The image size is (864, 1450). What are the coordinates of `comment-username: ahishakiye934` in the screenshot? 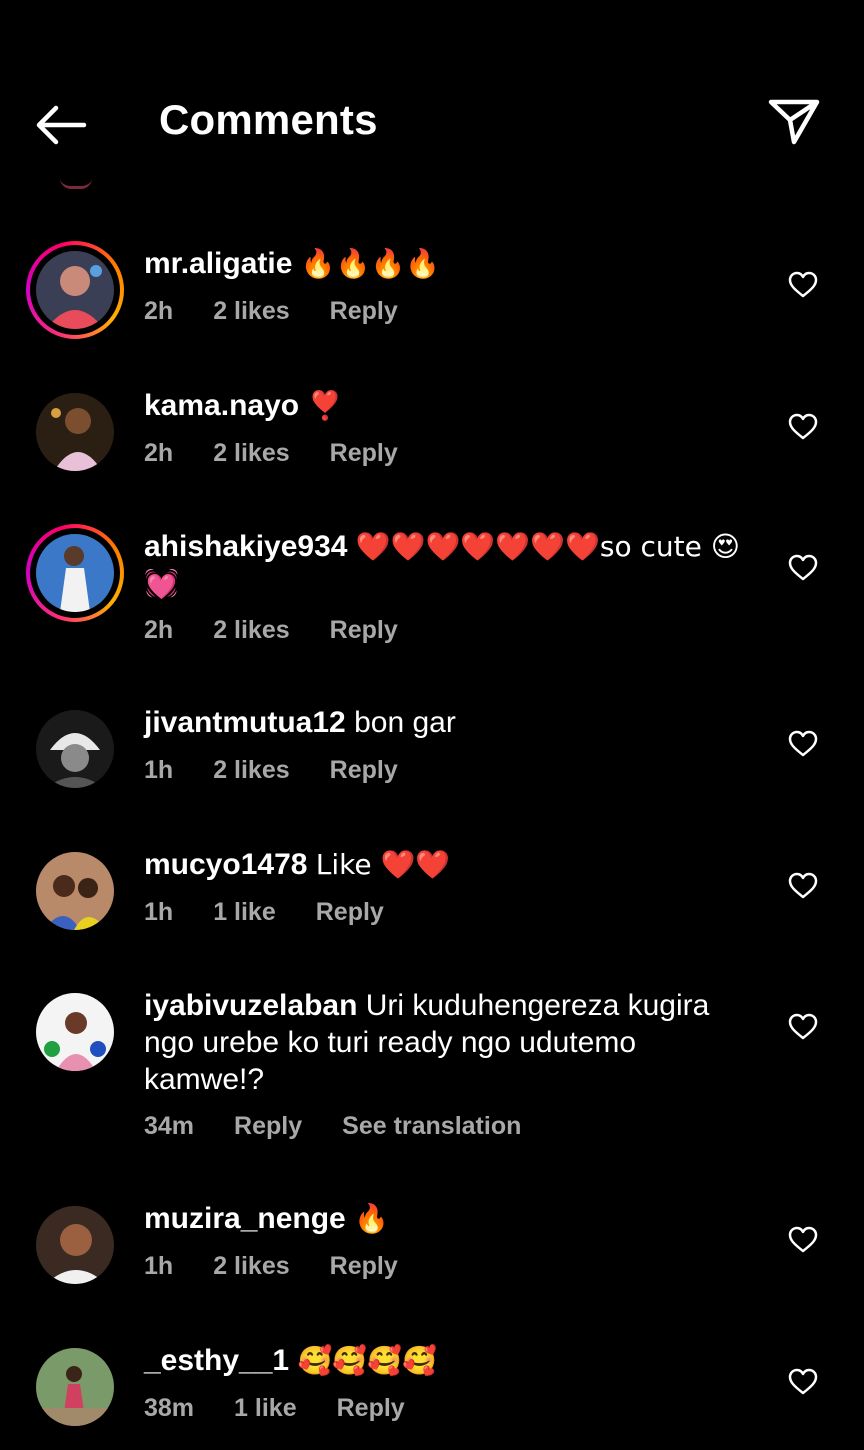 It's located at (245, 546).